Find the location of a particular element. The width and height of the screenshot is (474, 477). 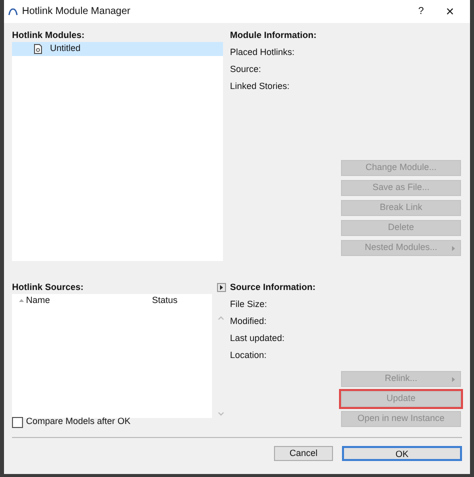

window-title: Hotlink Module Manager is located at coordinates (77, 12).